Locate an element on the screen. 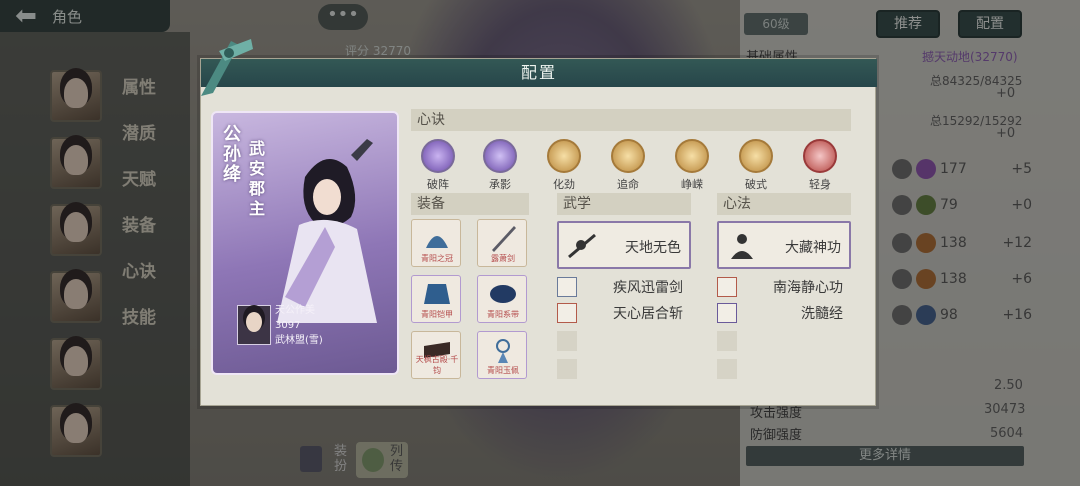 This screenshot has width=1080, height=486. equipment-name: 露萧剑 is located at coordinates (503, 258).